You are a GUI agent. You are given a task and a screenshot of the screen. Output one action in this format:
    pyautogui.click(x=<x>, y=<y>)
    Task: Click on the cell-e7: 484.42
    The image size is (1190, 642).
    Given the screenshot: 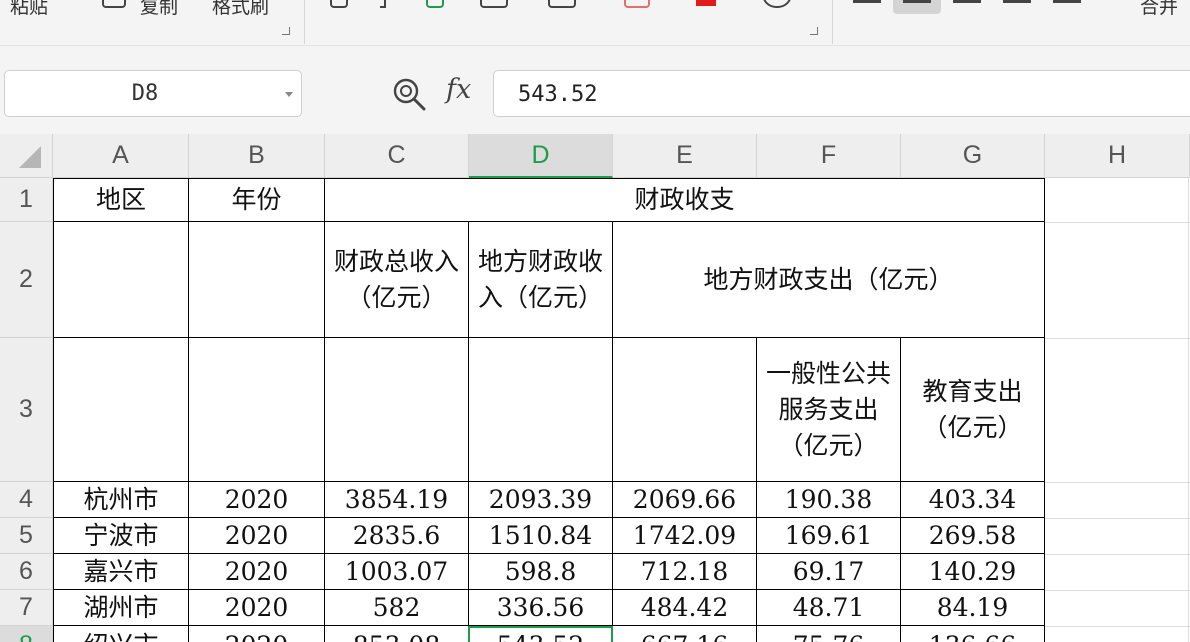 What is the action you would take?
    pyautogui.click(x=685, y=608)
    